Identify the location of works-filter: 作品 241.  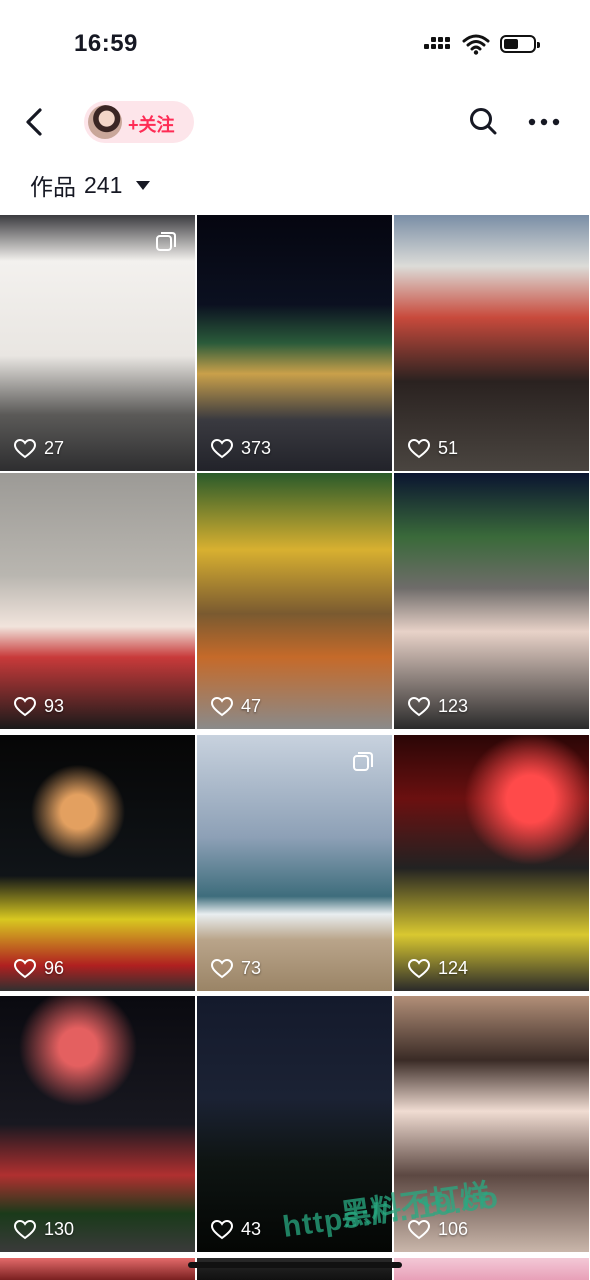
(90, 185).